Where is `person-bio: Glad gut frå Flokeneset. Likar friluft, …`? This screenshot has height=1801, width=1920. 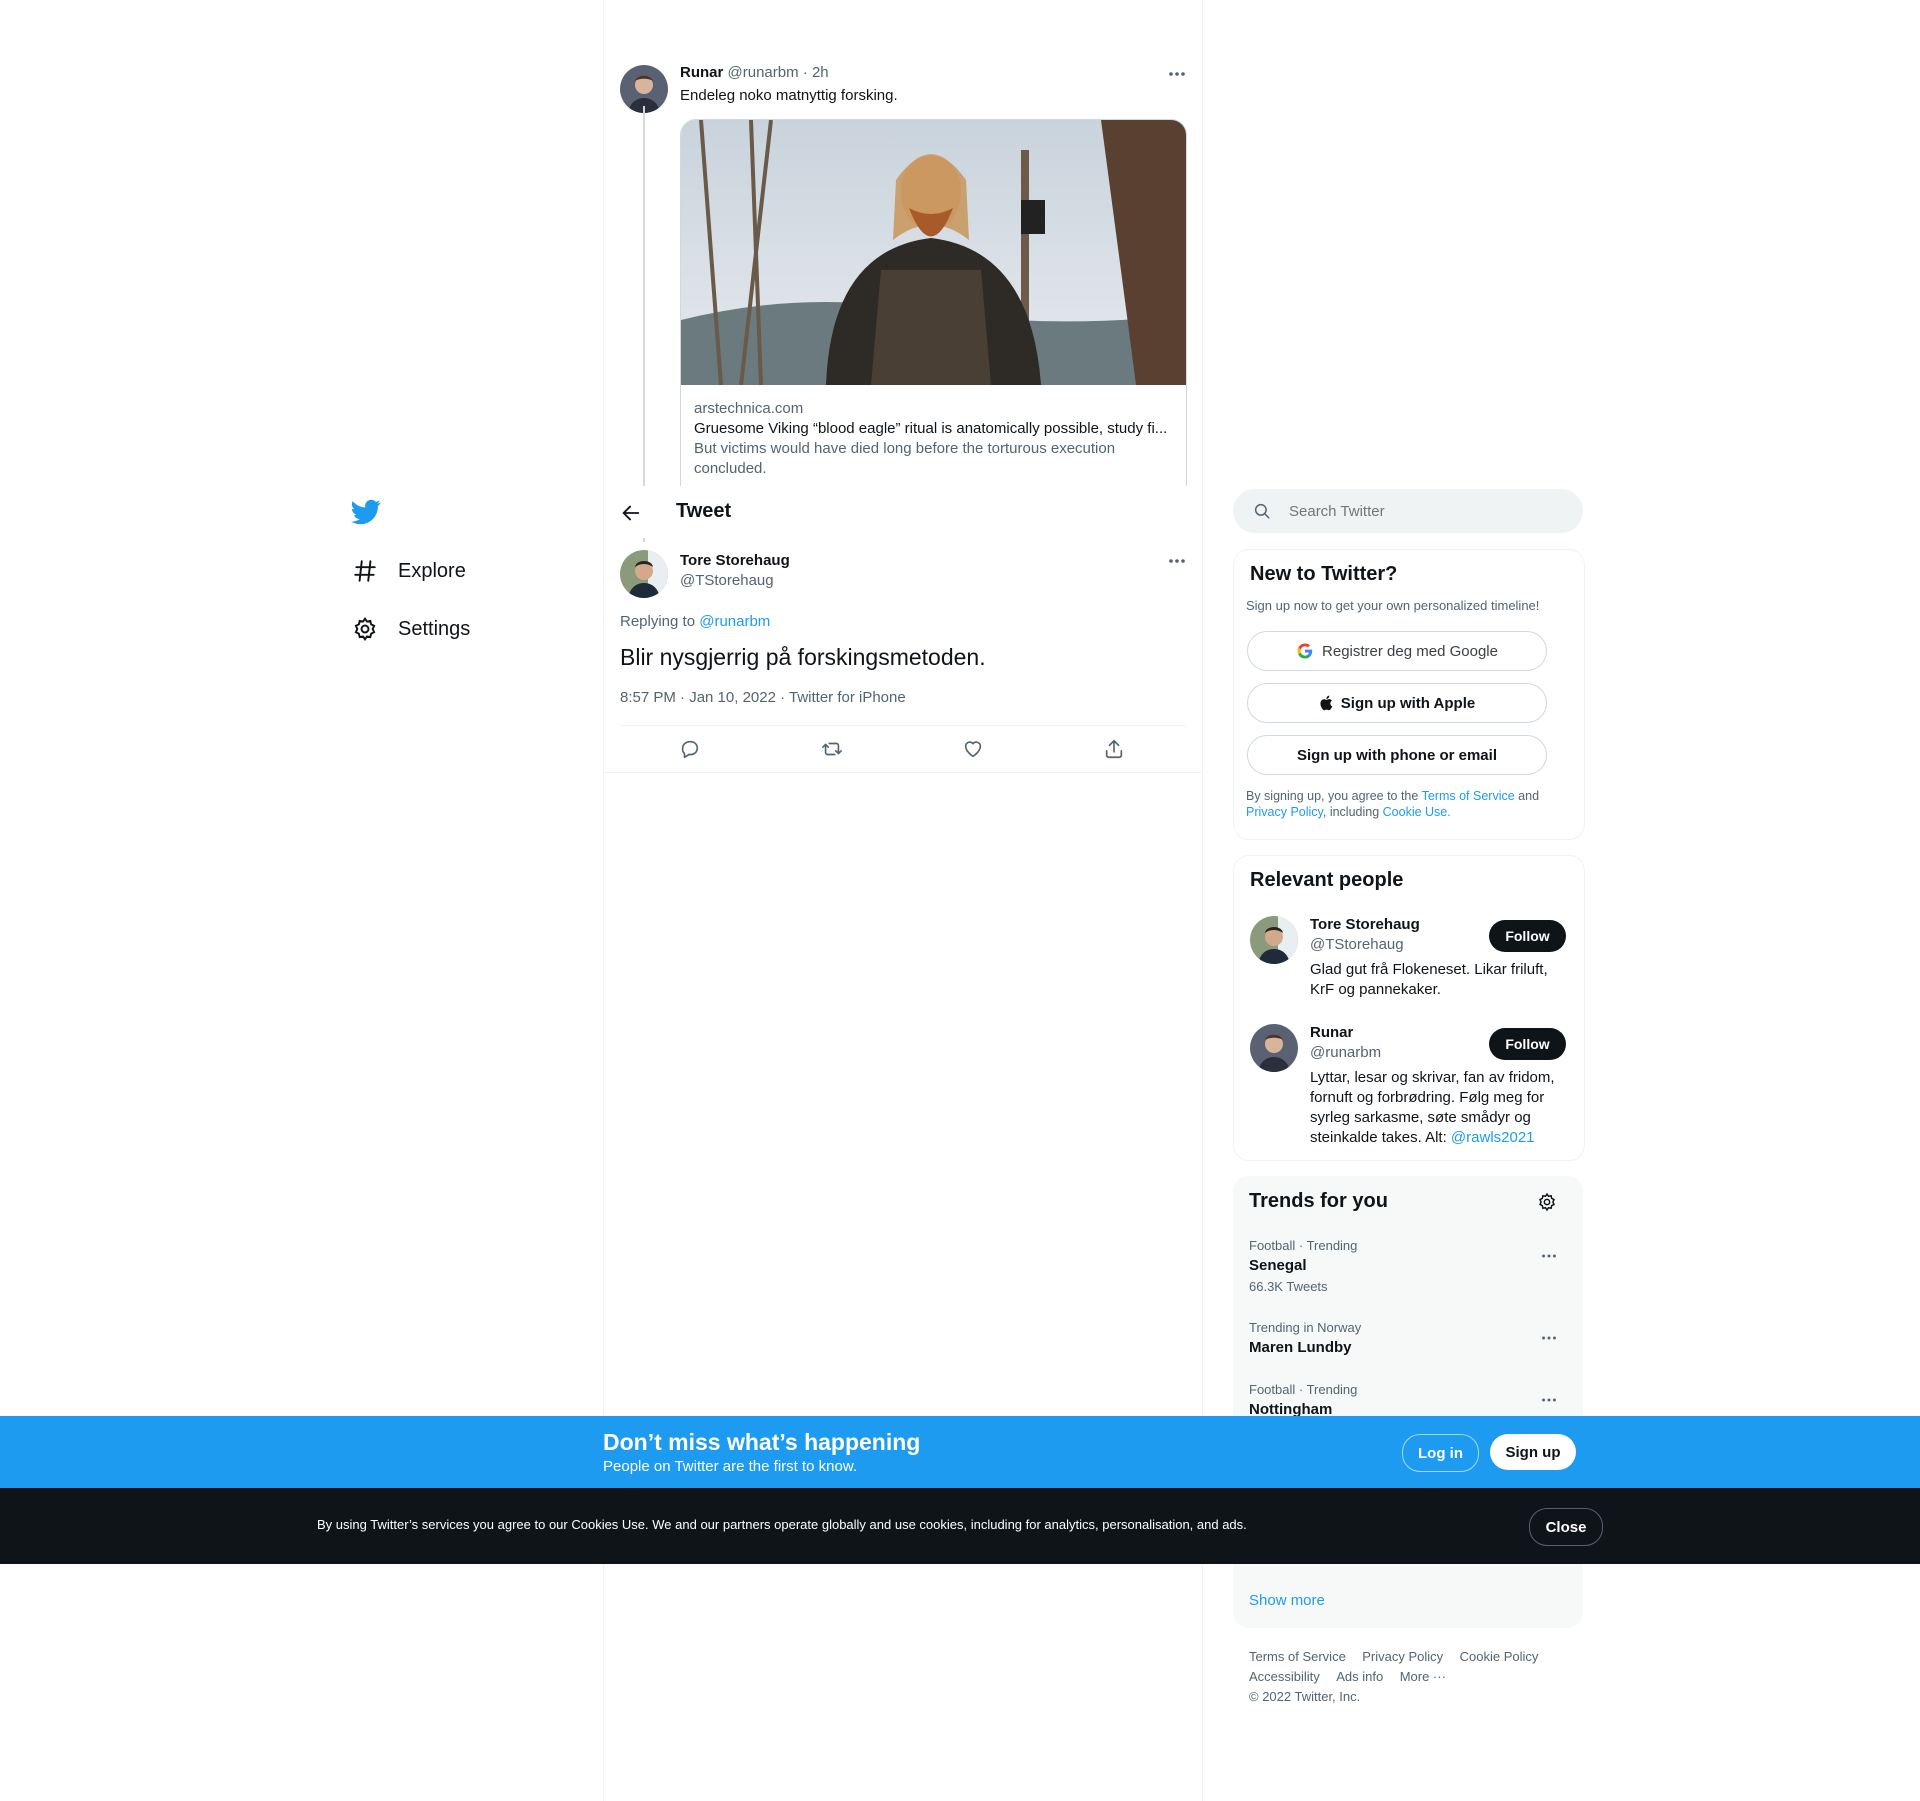 person-bio: Glad gut frå Flokeneset. Likar friluft, … is located at coordinates (1429, 979).